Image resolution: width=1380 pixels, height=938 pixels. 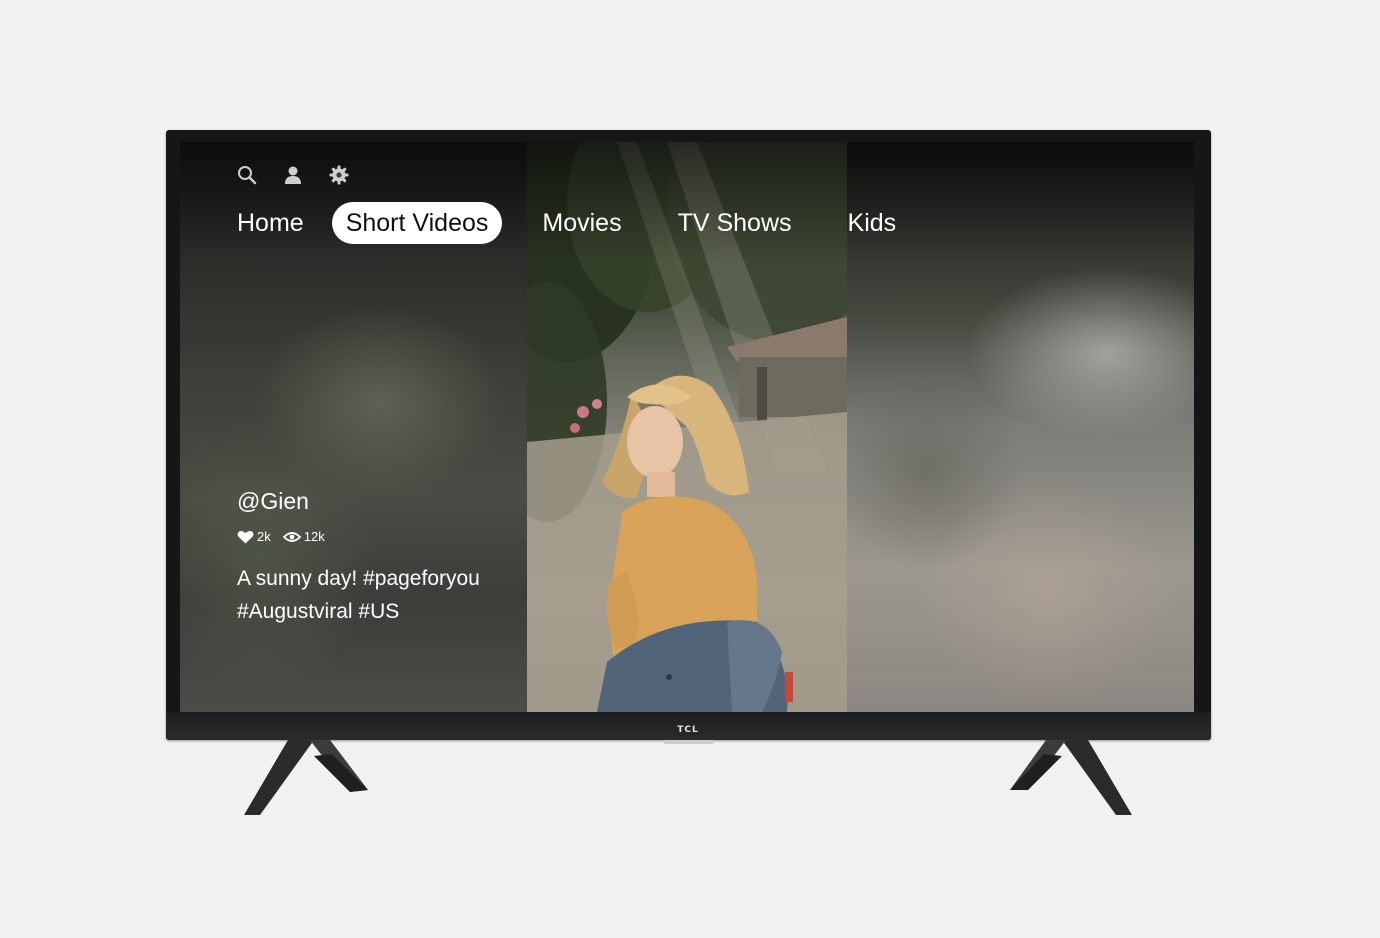 I want to click on settings-icon, so click(x=339, y=175).